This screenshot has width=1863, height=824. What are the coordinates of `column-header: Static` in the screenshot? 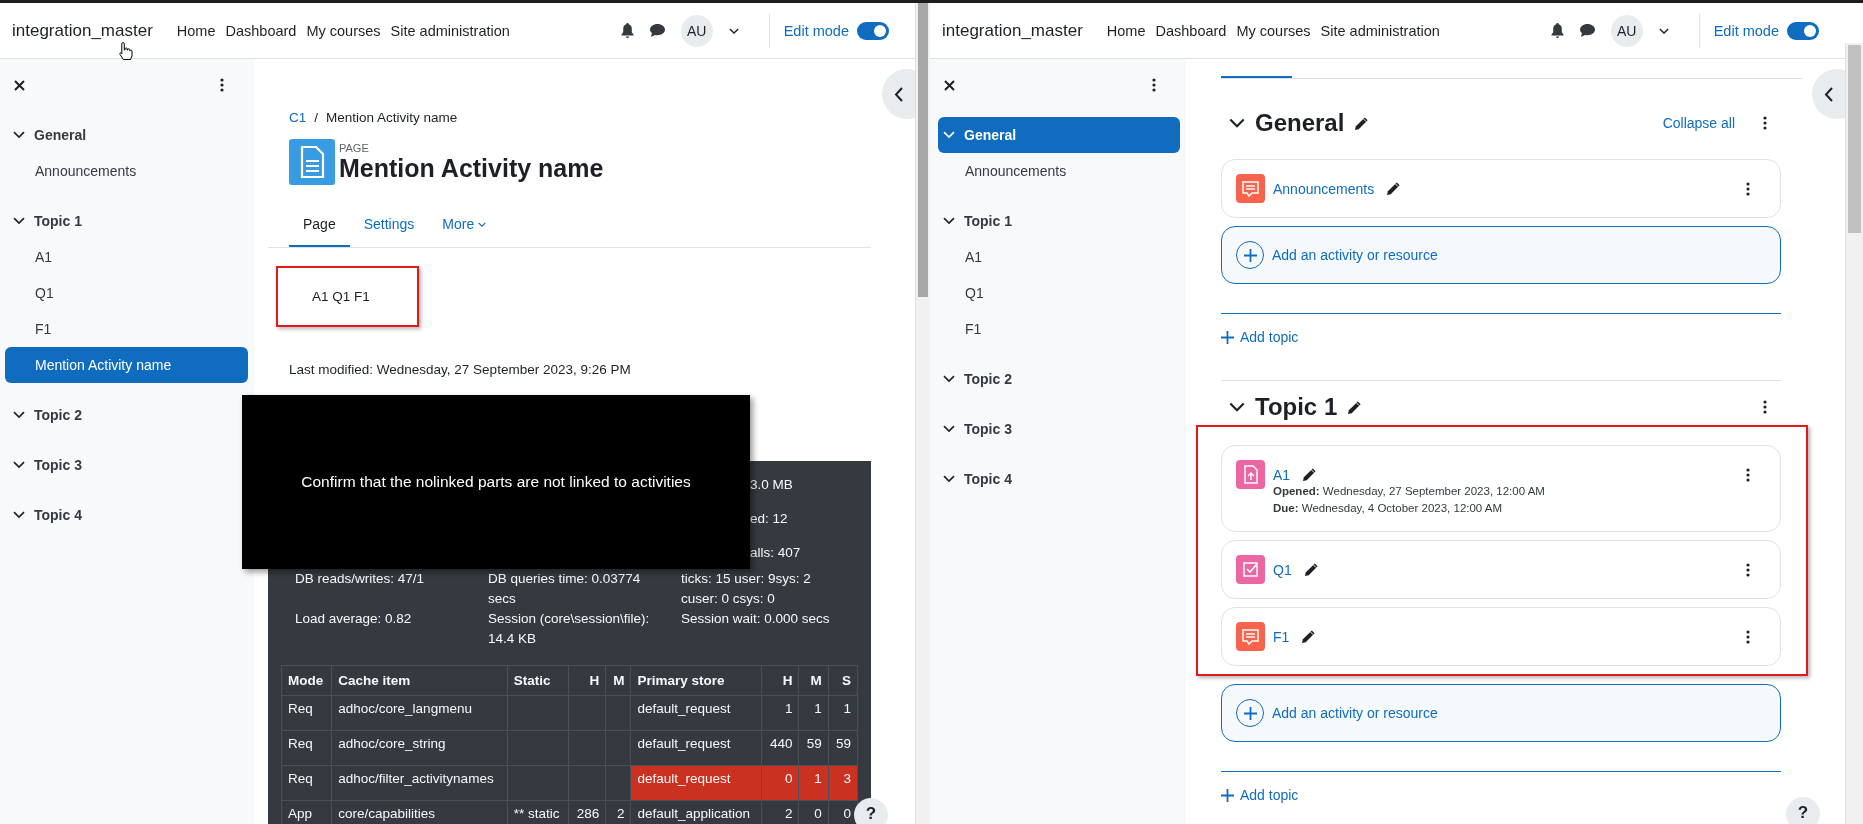 It's located at (538, 680).